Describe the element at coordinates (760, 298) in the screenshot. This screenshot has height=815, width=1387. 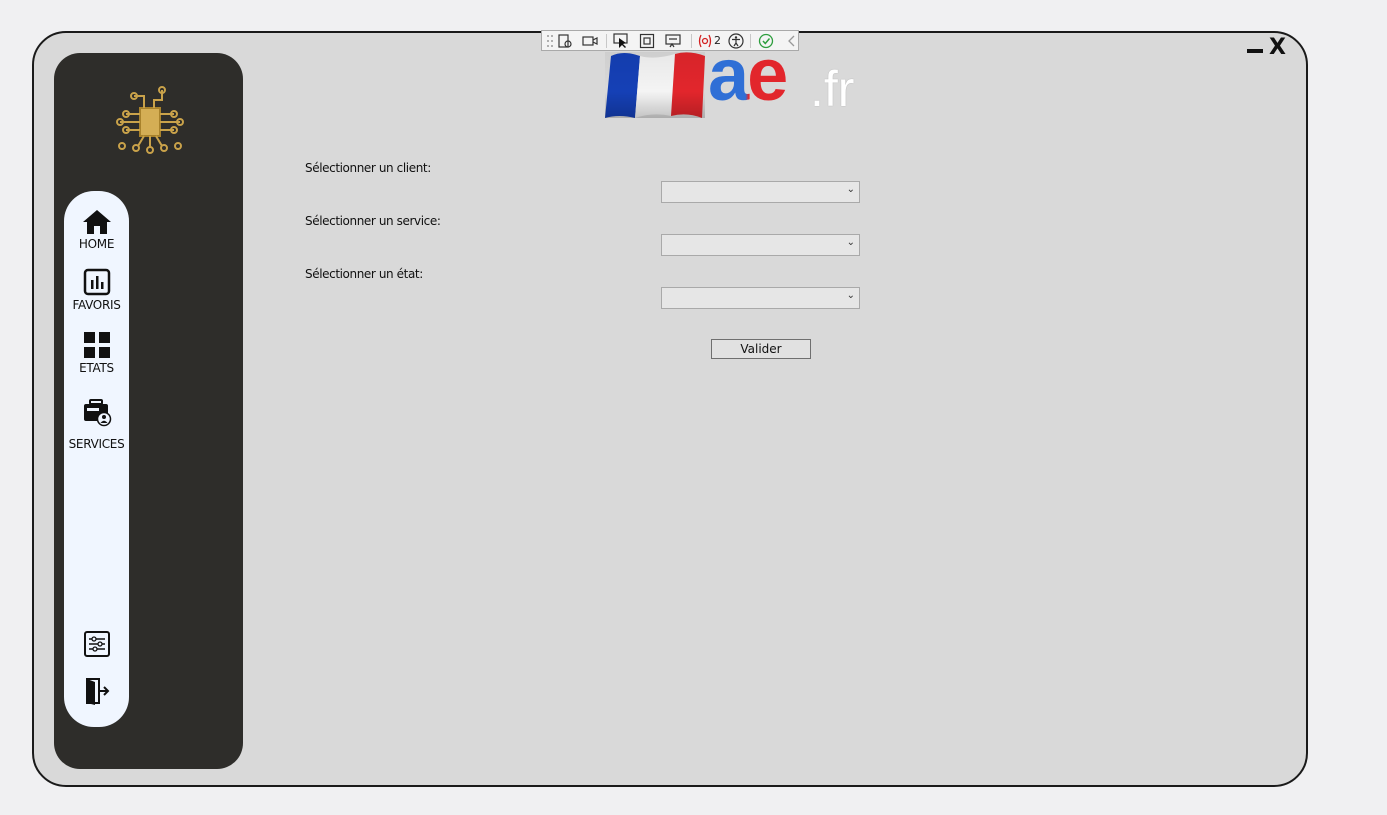
I see `etat-select: ⌄` at that location.